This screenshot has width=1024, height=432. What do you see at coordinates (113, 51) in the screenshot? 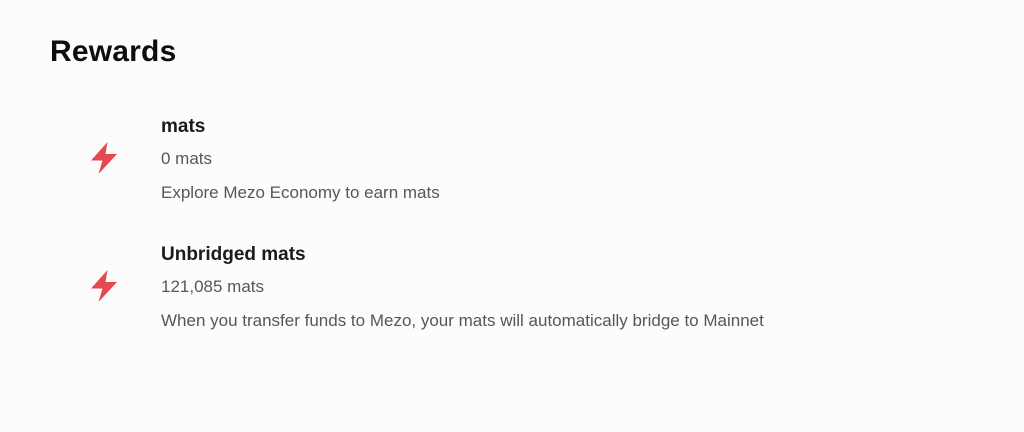
I see `page-title: Rewards` at bounding box center [113, 51].